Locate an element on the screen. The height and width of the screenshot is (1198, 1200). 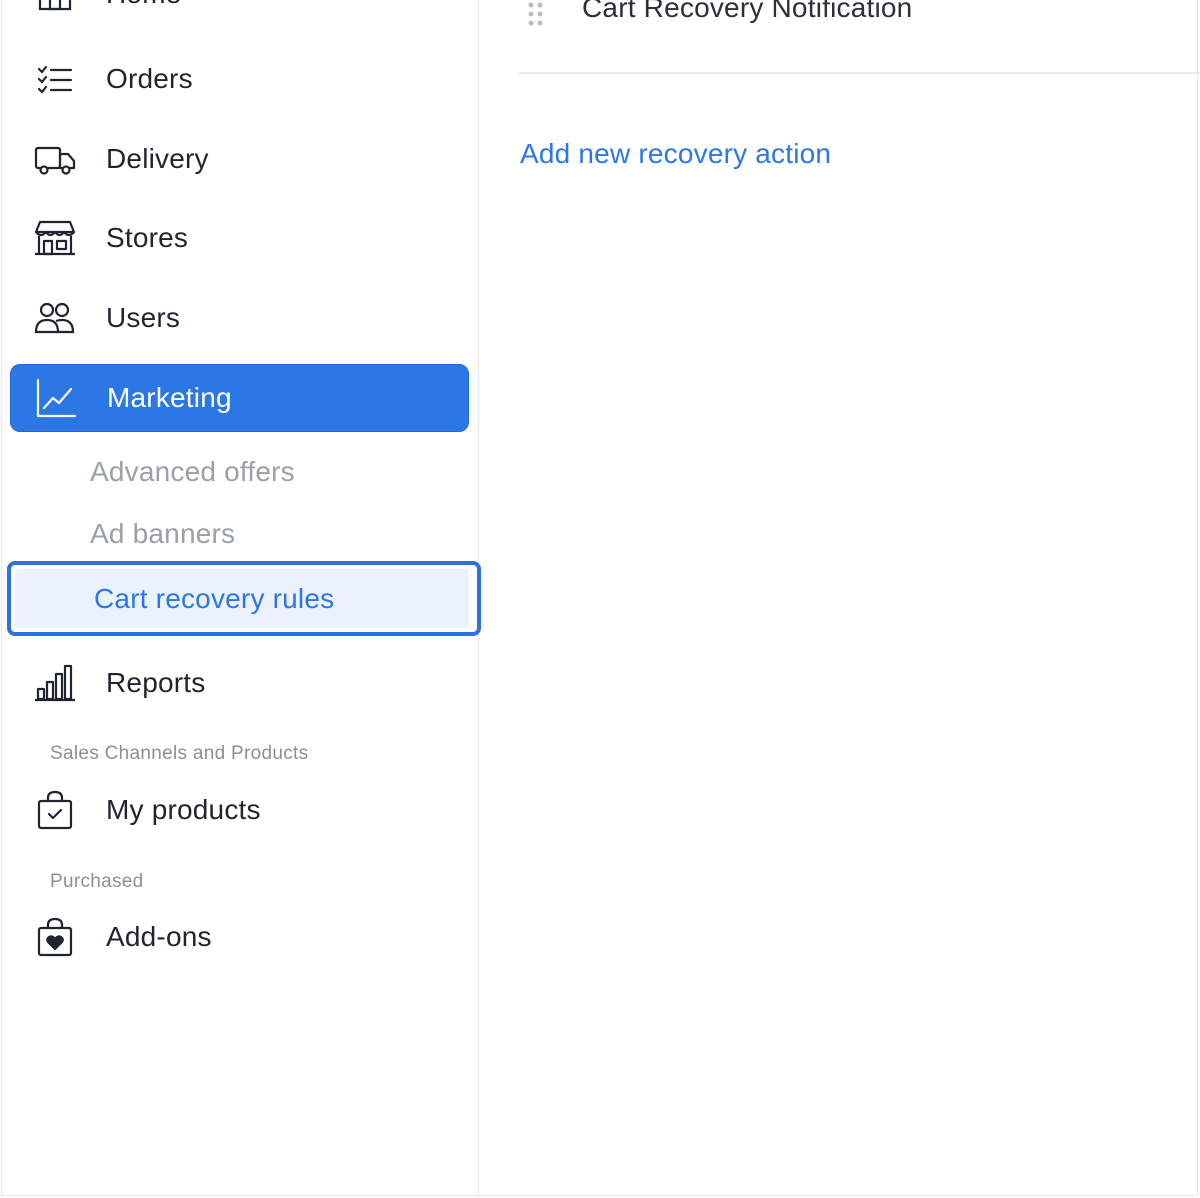
shopping-bag-check-icon is located at coordinates (55, 810).